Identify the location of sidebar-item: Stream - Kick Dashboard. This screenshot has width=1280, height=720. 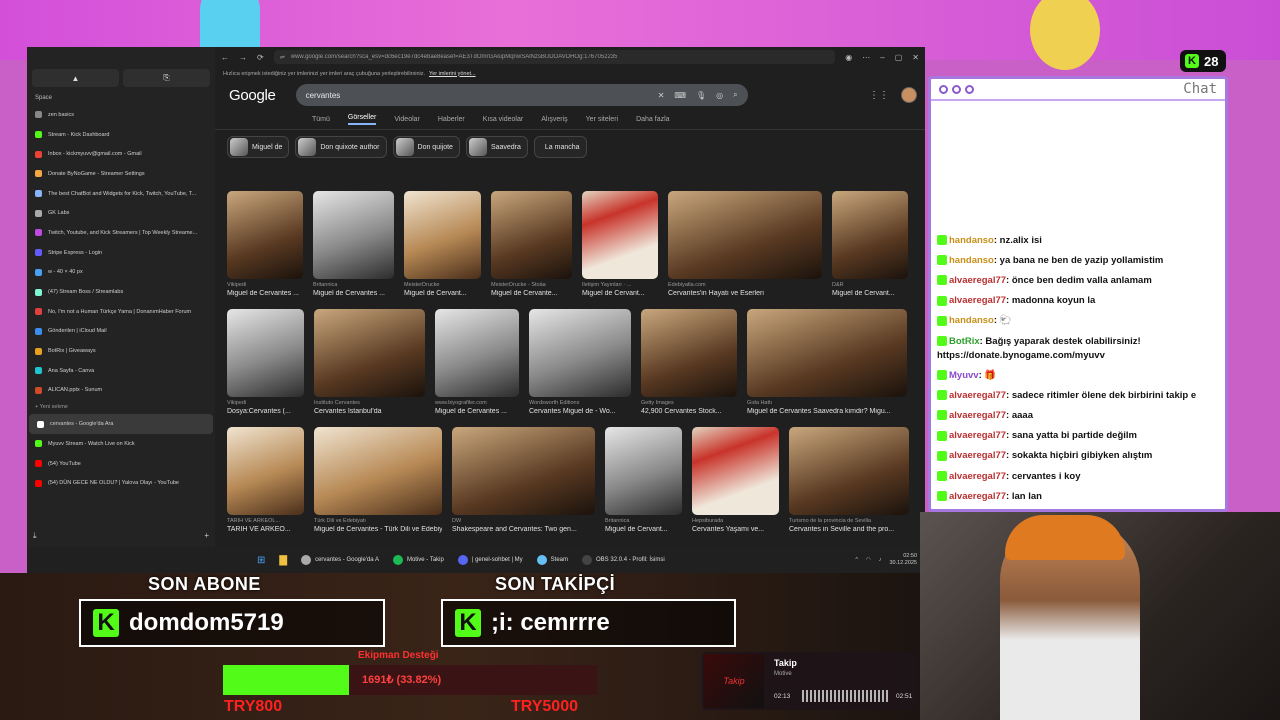
(121, 135).